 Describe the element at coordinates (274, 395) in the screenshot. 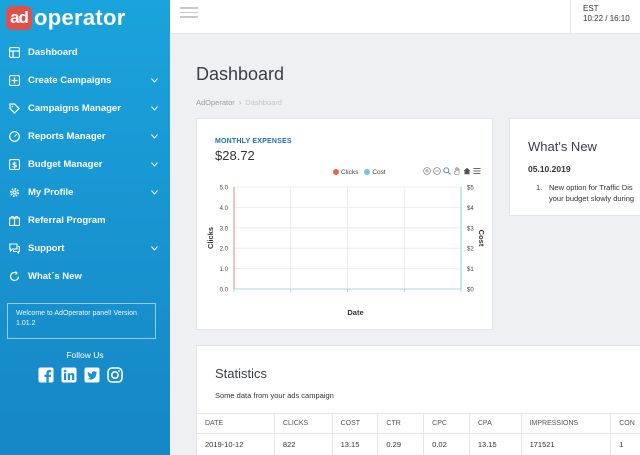

I see `statistics-subtitle: Some data from your ads campaign` at that location.